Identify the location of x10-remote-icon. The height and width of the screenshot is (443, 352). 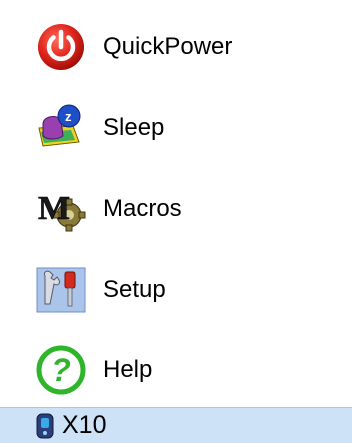
(45, 426).